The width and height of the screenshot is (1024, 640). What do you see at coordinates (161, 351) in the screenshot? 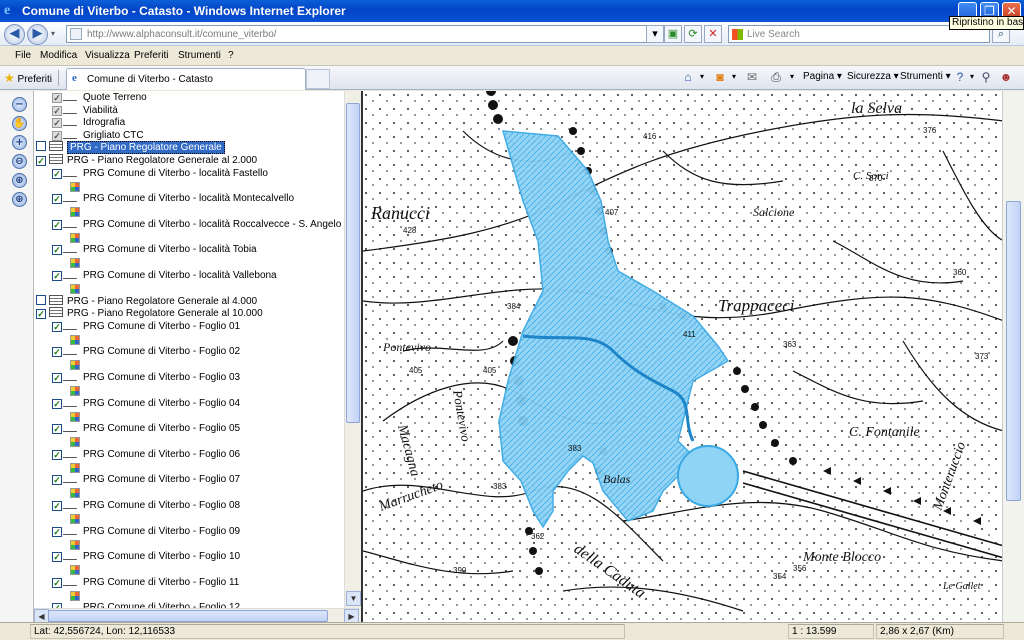
I see `layer-label: PRG Comune di Viterbo - Foglio 02` at bounding box center [161, 351].